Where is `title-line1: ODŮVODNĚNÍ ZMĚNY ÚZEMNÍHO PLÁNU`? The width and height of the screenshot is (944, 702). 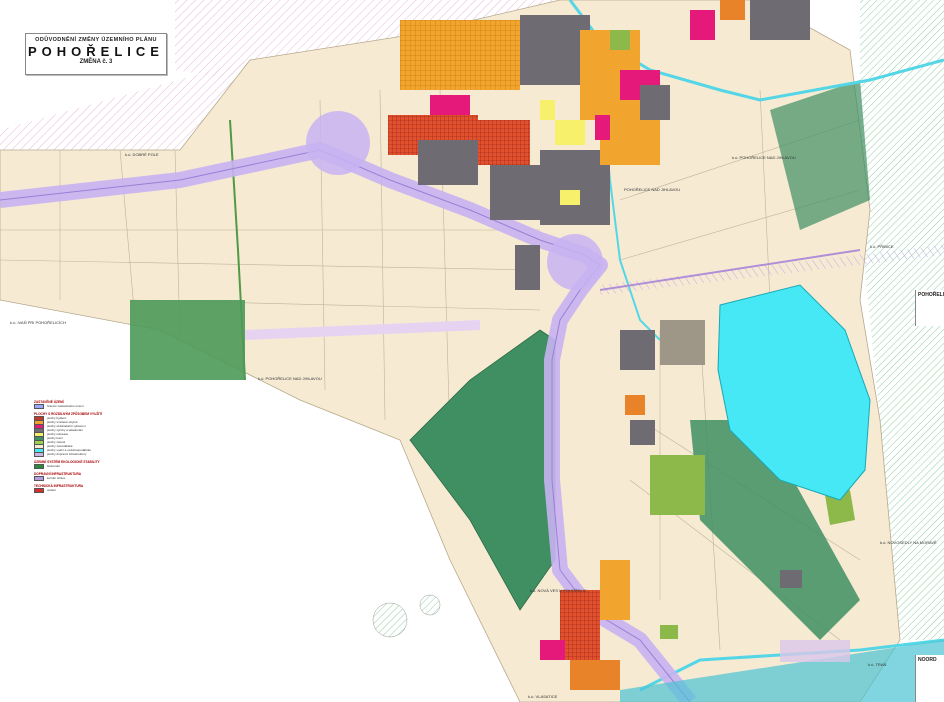
title-line1: ODŮVODNĚNÍ ZMĚNY ÚZEMNÍHO PLÁNU is located at coordinates (96, 40).